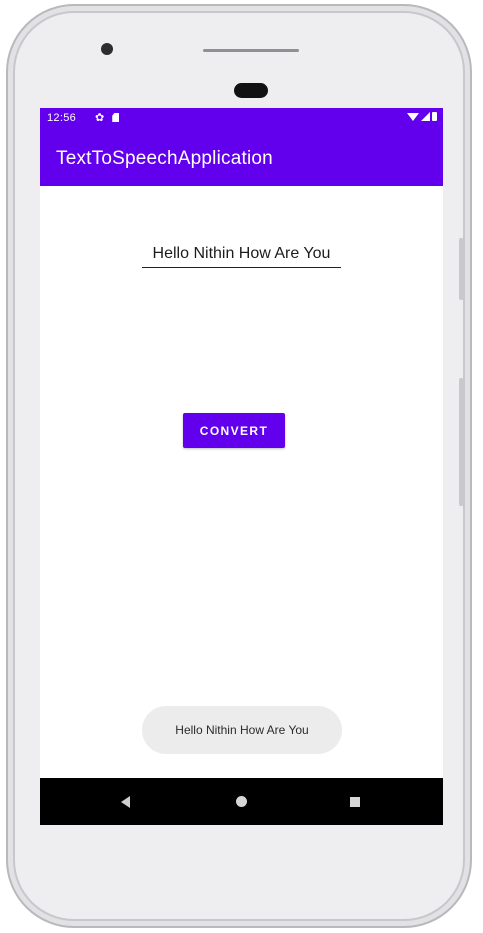  What do you see at coordinates (434, 116) in the screenshot?
I see `battery-icon` at bounding box center [434, 116].